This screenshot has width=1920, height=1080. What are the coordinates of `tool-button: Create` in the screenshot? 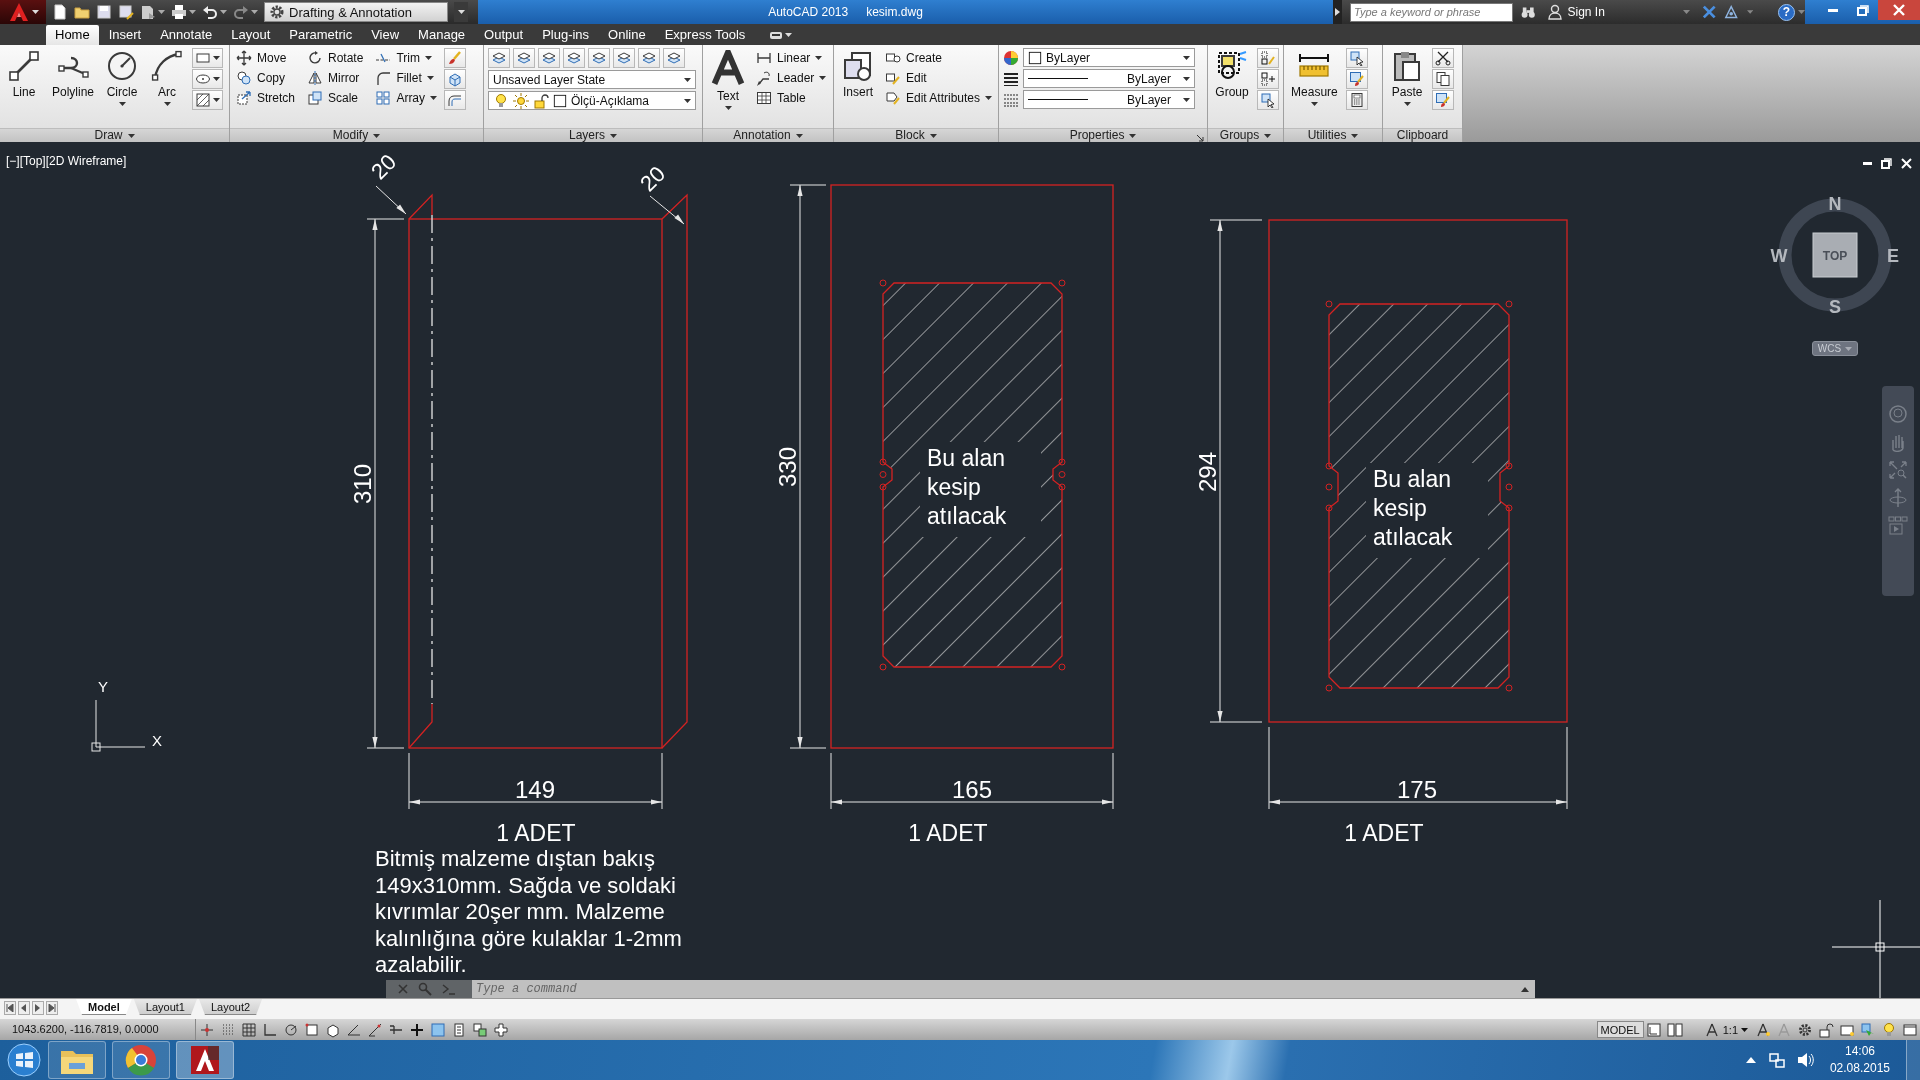 It's located at (939, 58).